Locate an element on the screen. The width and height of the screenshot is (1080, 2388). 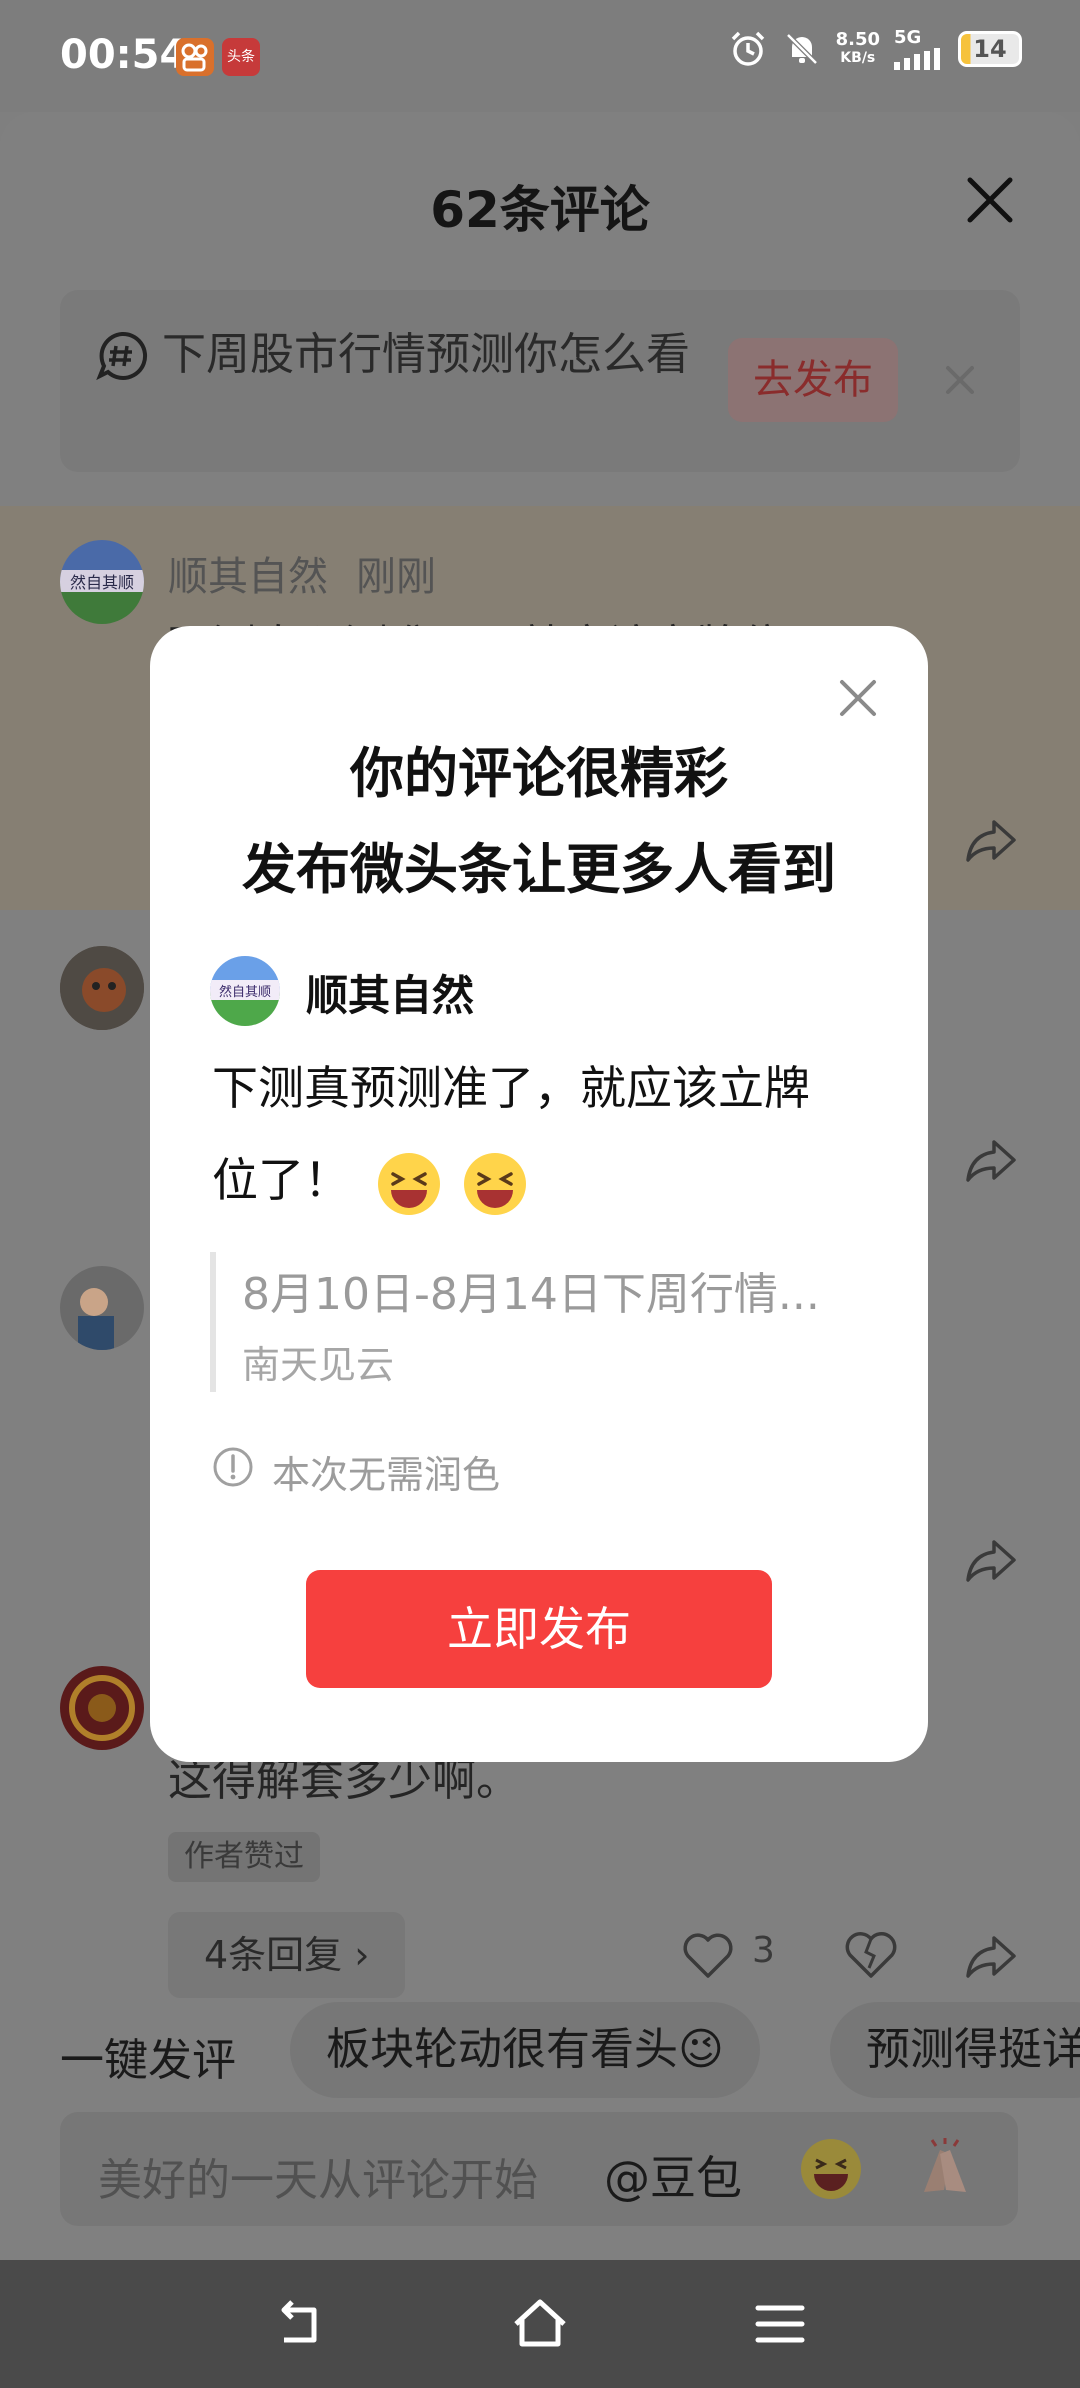
comment-author: 顺其自然 is located at coordinates (248, 573).